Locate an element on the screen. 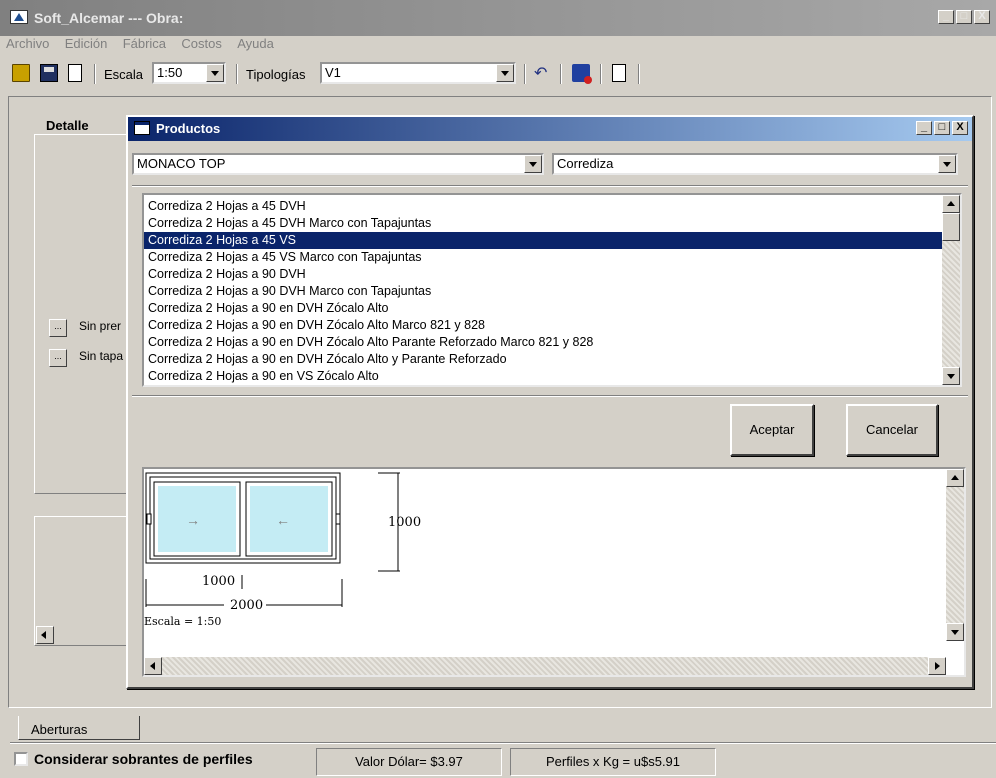  handle-left is located at coordinates (149, 519).